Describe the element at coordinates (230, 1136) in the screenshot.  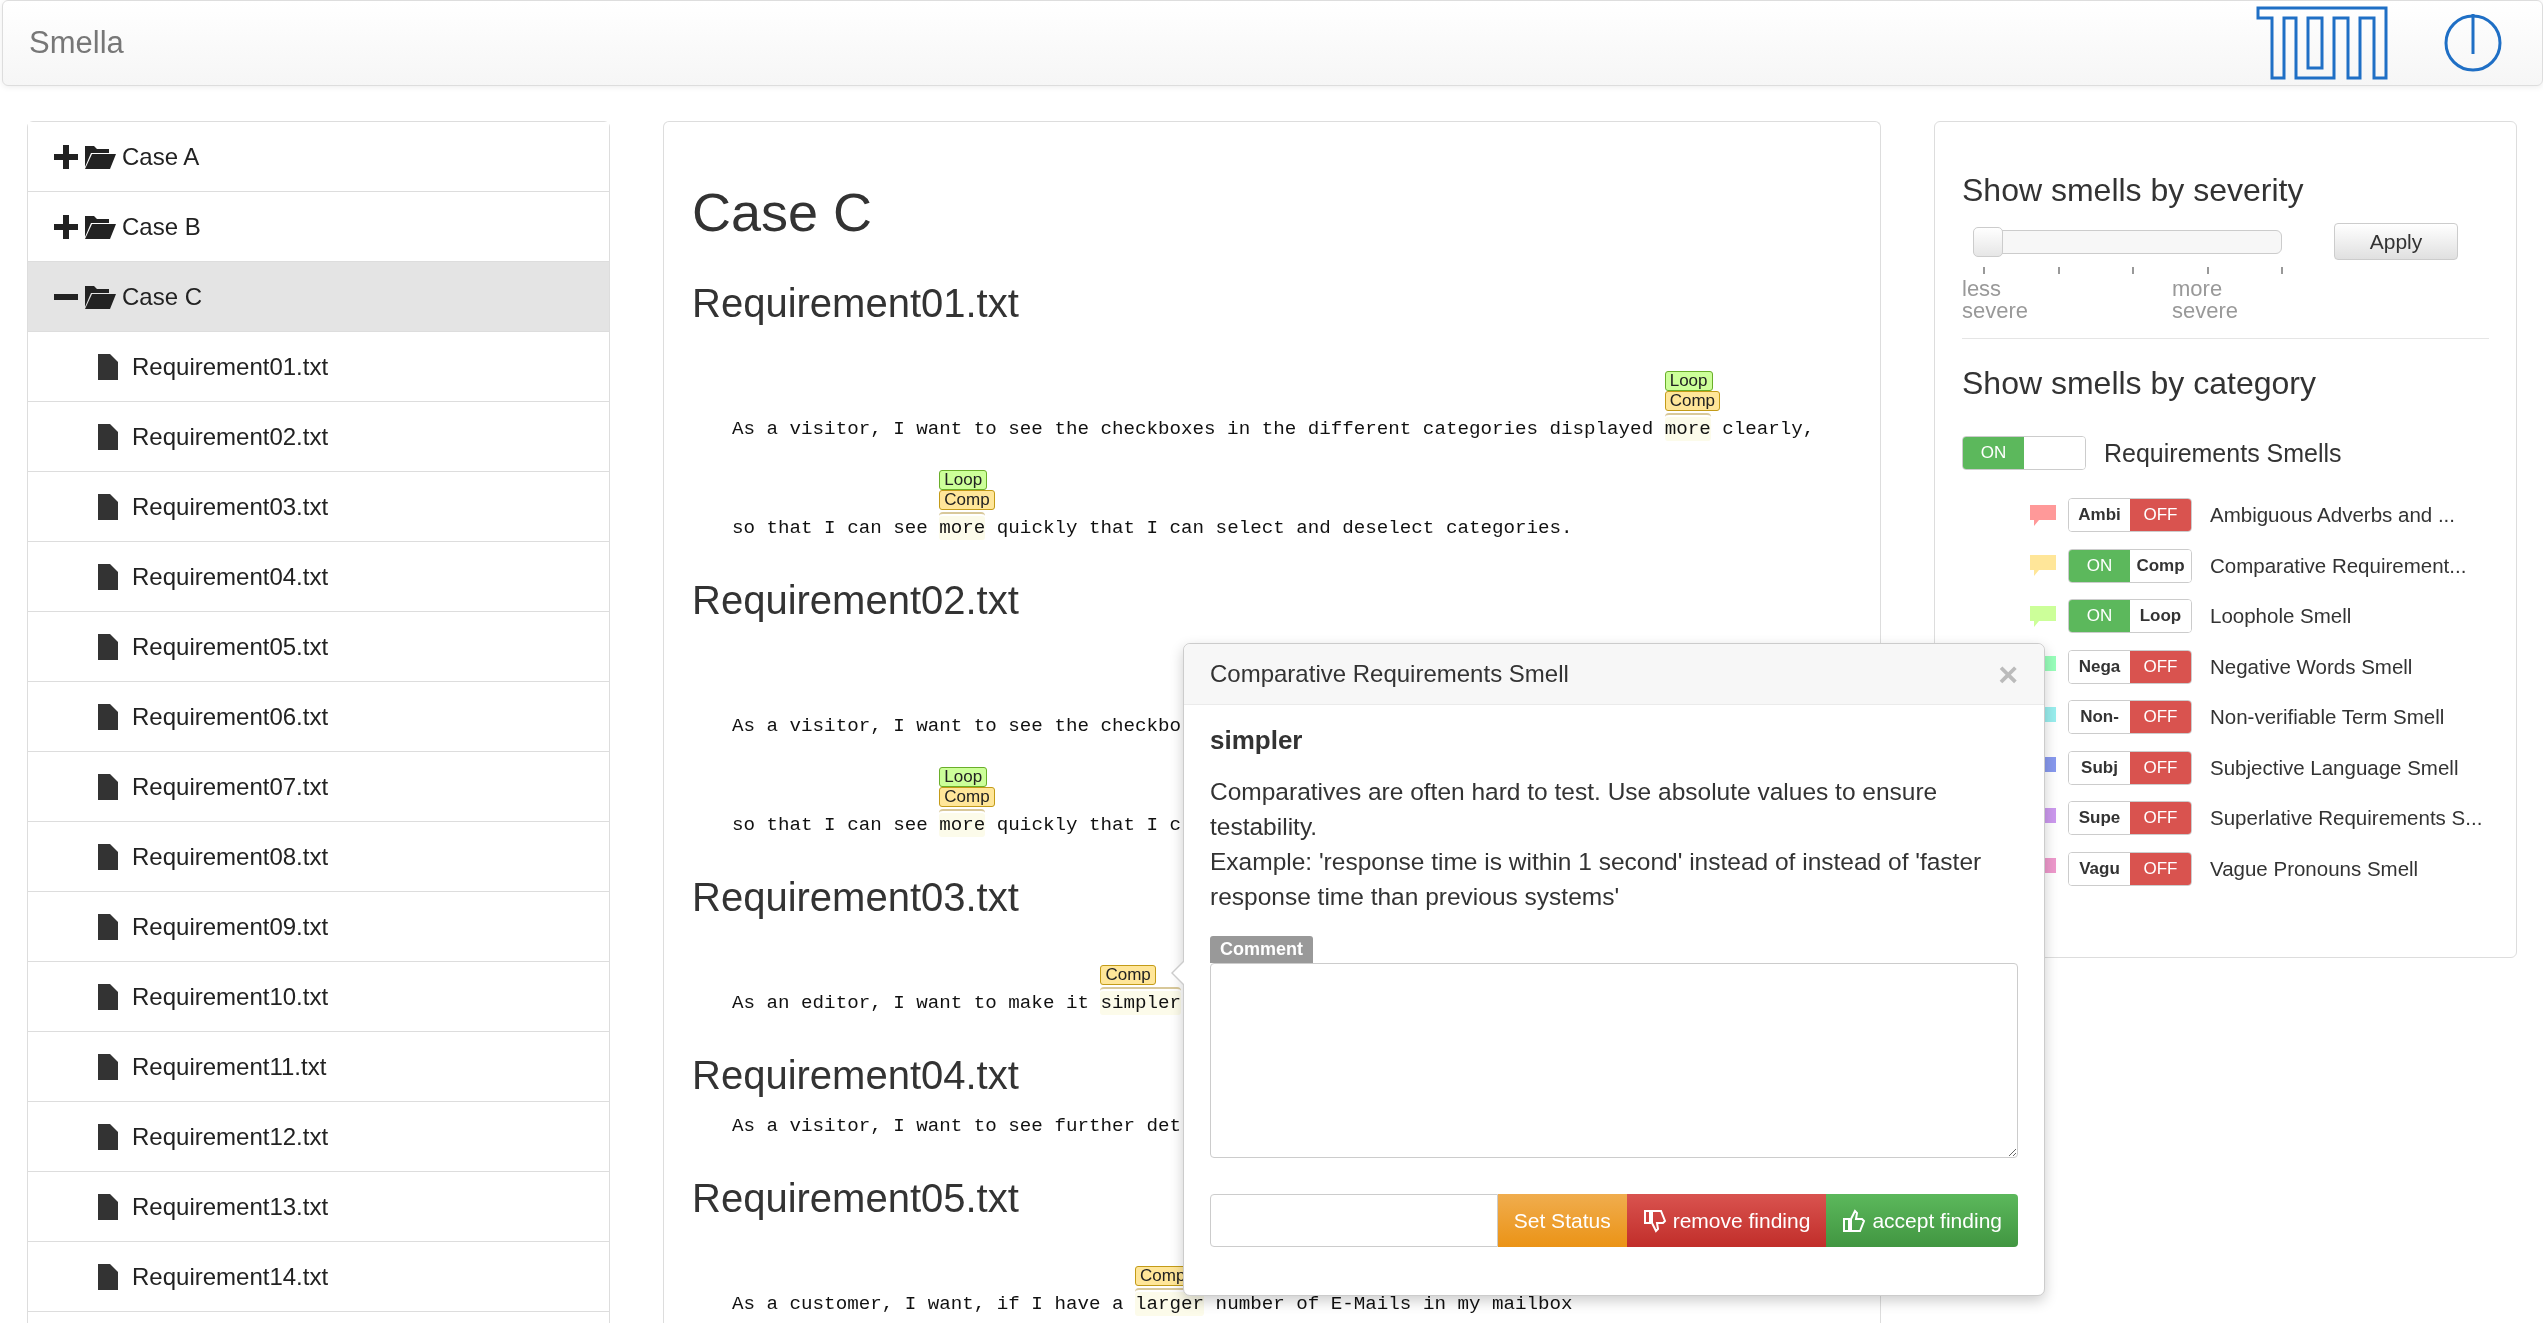
I see `item-label: Requirement12.txt` at that location.